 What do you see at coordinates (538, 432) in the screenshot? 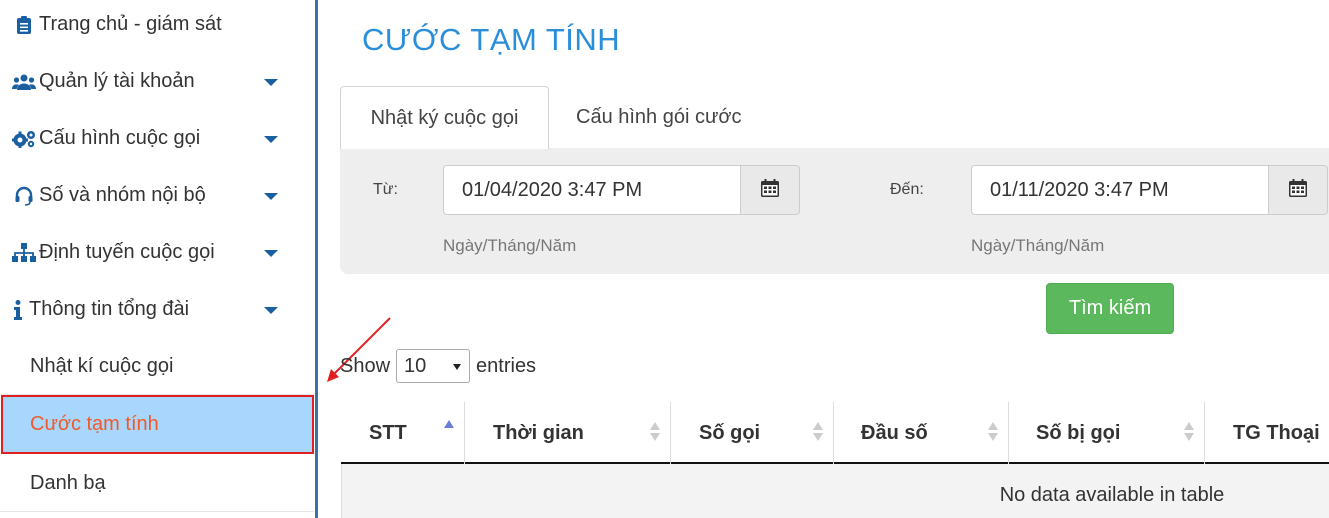
I see `column-header-label: Thời gian` at bounding box center [538, 432].